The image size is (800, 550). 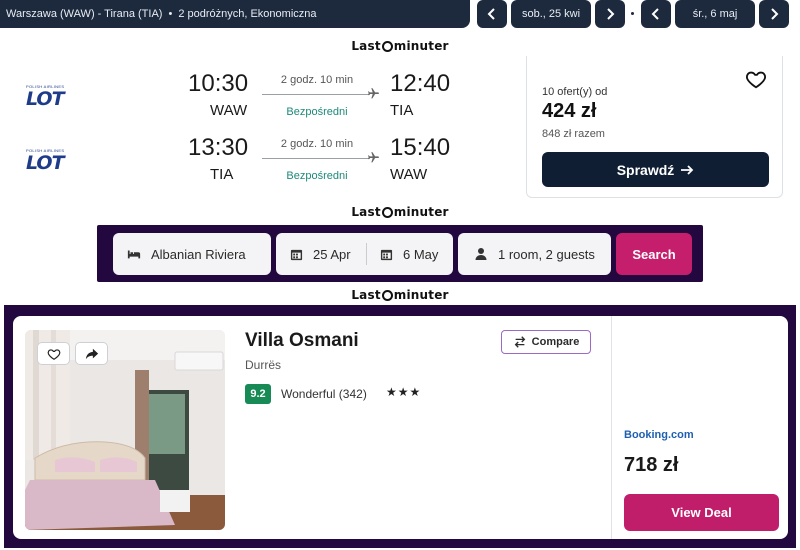 I want to click on date-divider, so click(x=366, y=254).